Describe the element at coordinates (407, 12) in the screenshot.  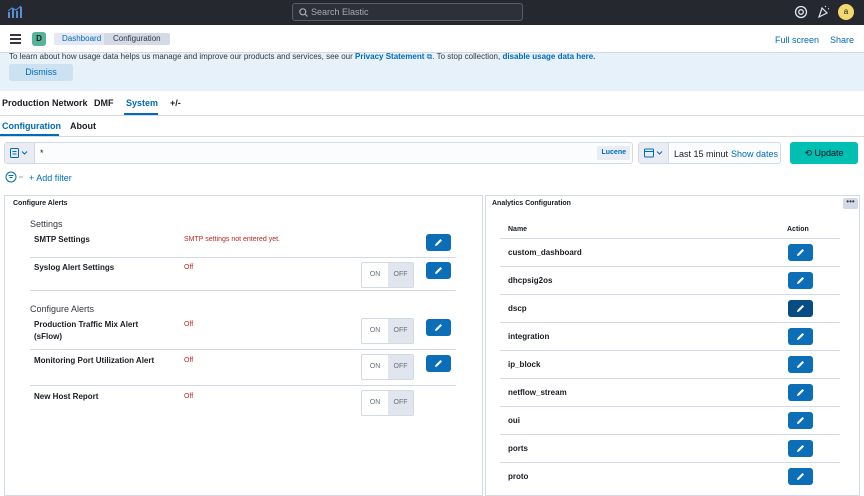
I see `global-search-input: Search Elastic` at that location.